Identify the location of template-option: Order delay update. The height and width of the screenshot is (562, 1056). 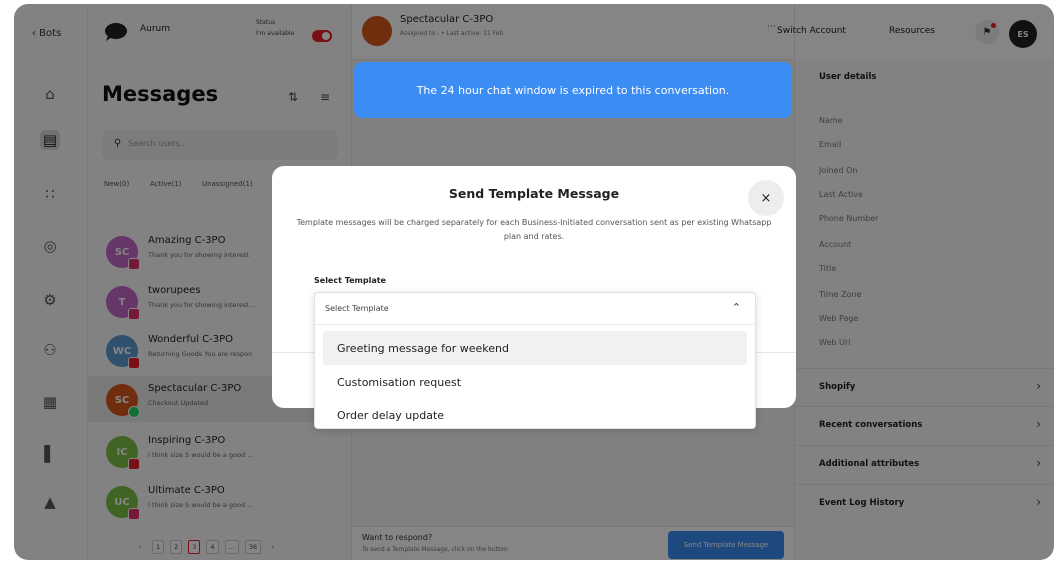
(535, 415).